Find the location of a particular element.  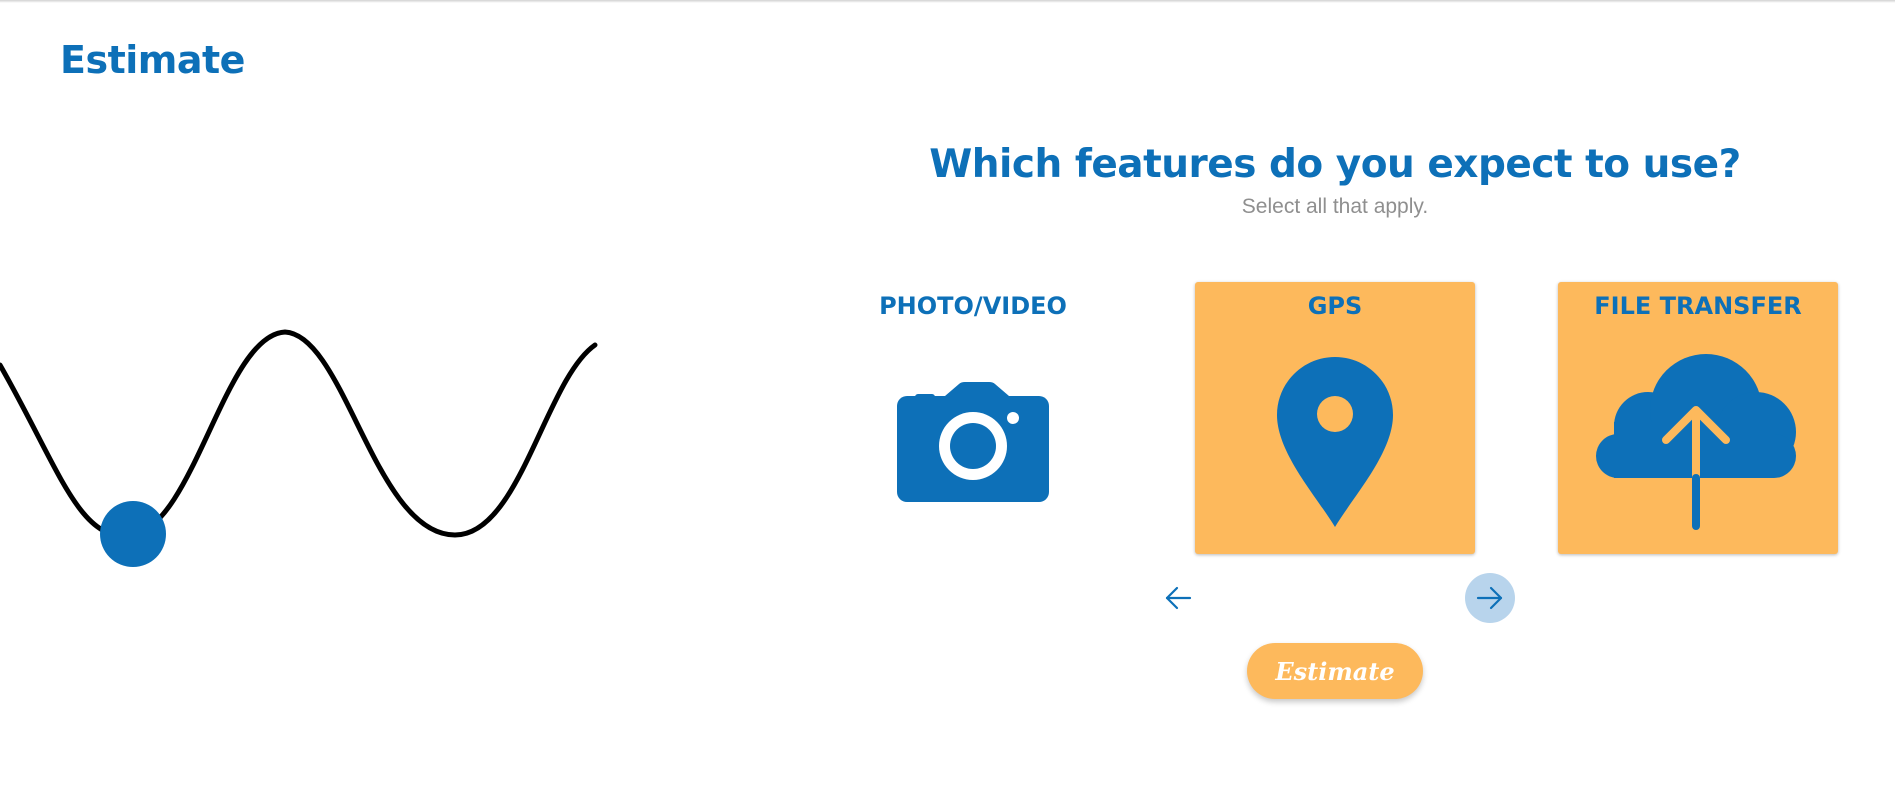

prev-button is located at coordinates (1178, 598).